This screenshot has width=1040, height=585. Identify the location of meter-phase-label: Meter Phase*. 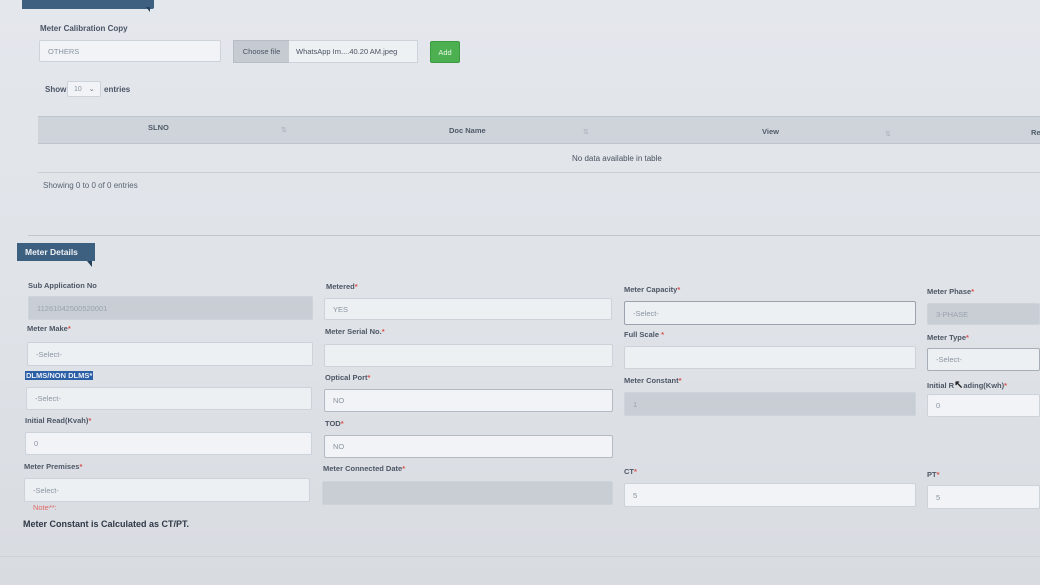
(951, 291).